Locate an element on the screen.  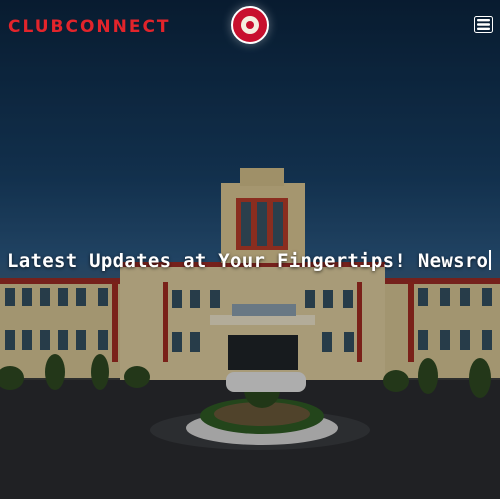
menu-icon is located at coordinates (483, 24).